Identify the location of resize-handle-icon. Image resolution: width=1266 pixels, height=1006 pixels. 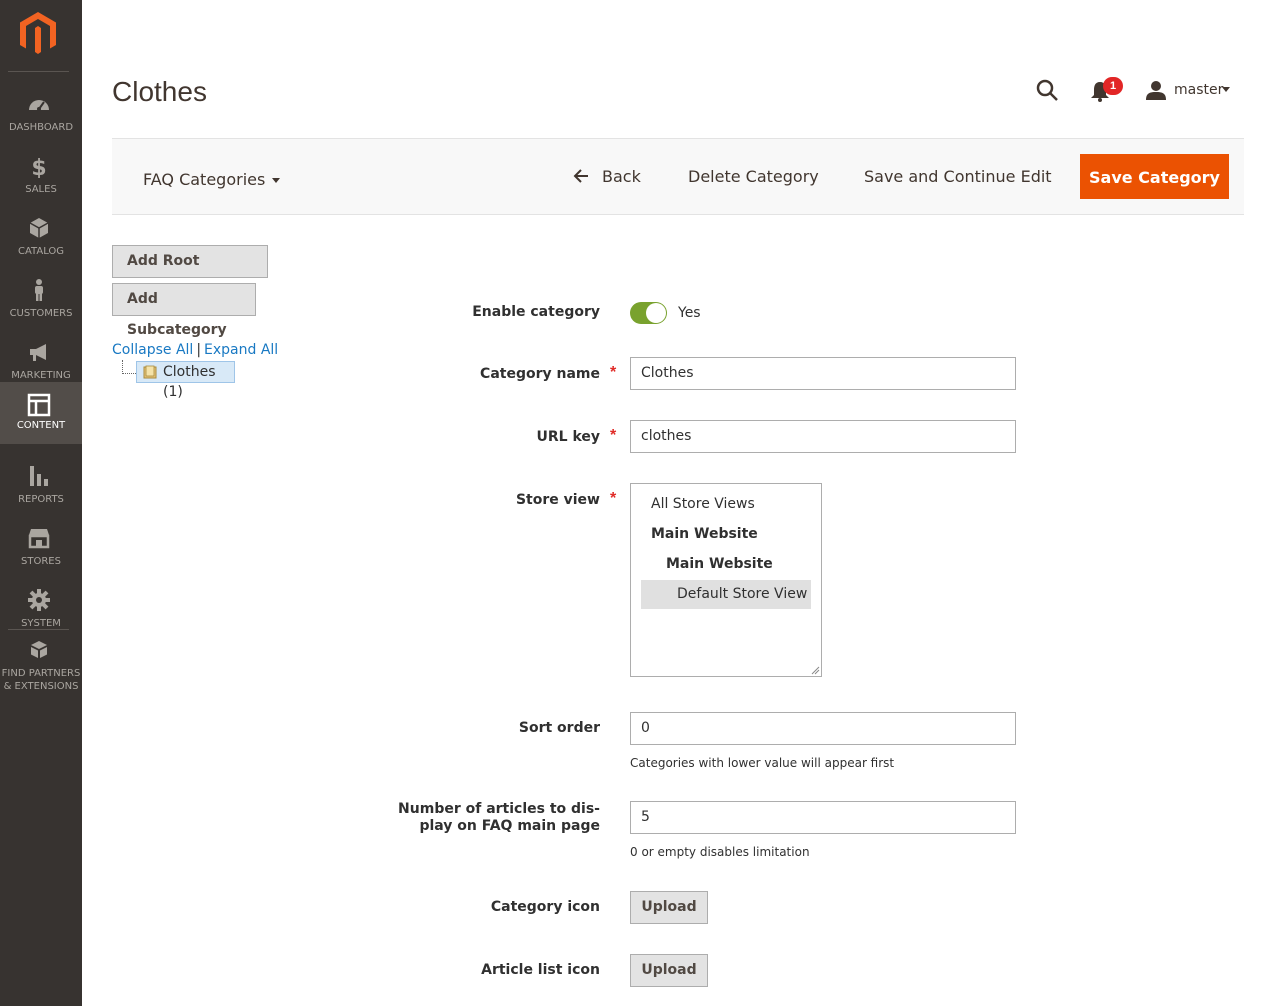
(815, 670).